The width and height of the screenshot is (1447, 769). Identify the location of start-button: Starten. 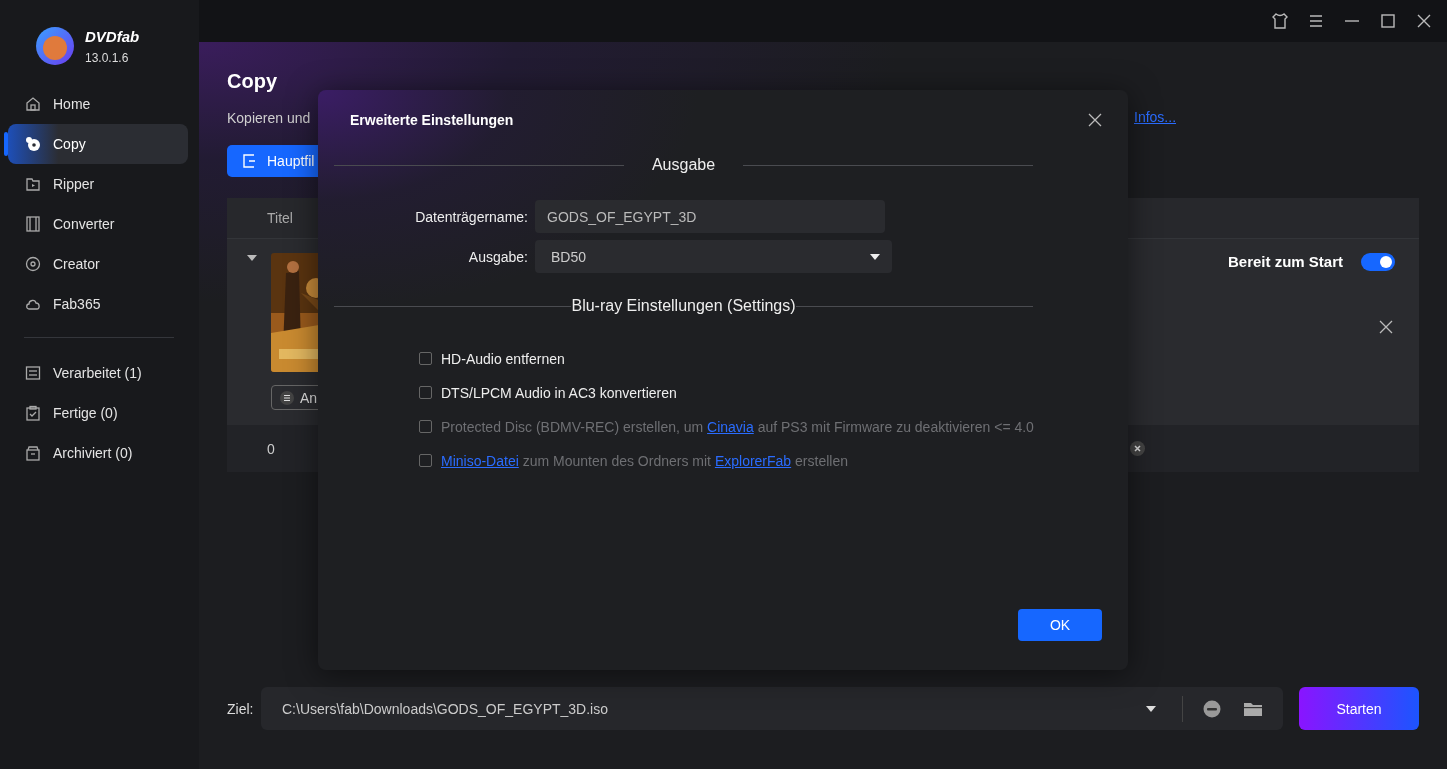
(1359, 708).